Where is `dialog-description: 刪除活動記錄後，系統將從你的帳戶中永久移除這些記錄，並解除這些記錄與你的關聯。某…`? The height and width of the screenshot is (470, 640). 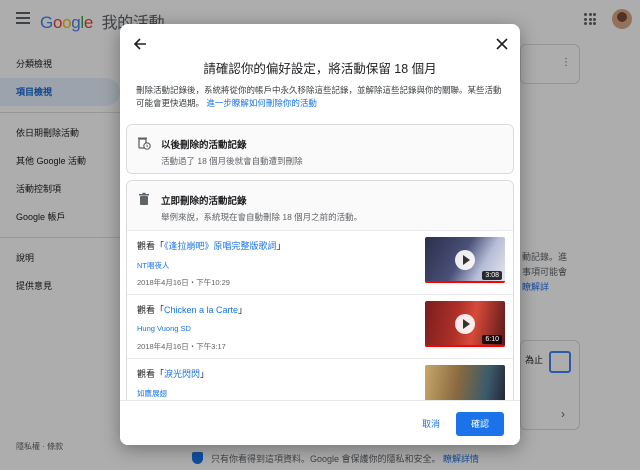
dialog-description: 刪除活動記錄後，系統將從你的帳戶中永久移除這些記錄，並解除這些記錄與你的關聯。某… is located at coordinates (321, 97).